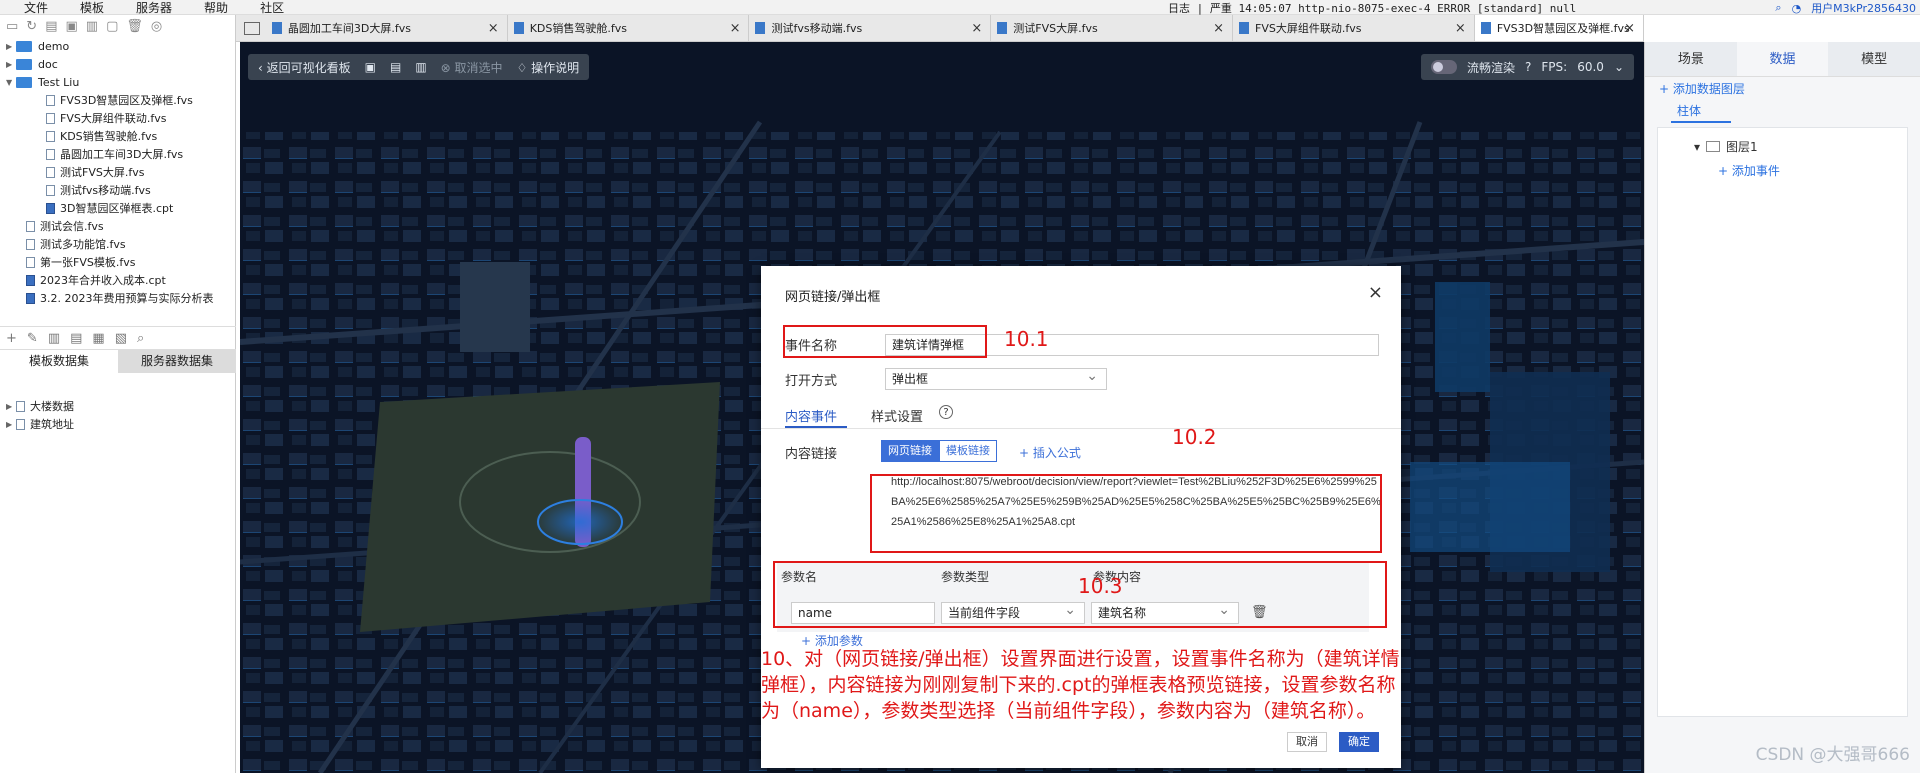  What do you see at coordinates (140, 338) in the screenshot?
I see `search-dataset-icon: ⌕` at bounding box center [140, 338].